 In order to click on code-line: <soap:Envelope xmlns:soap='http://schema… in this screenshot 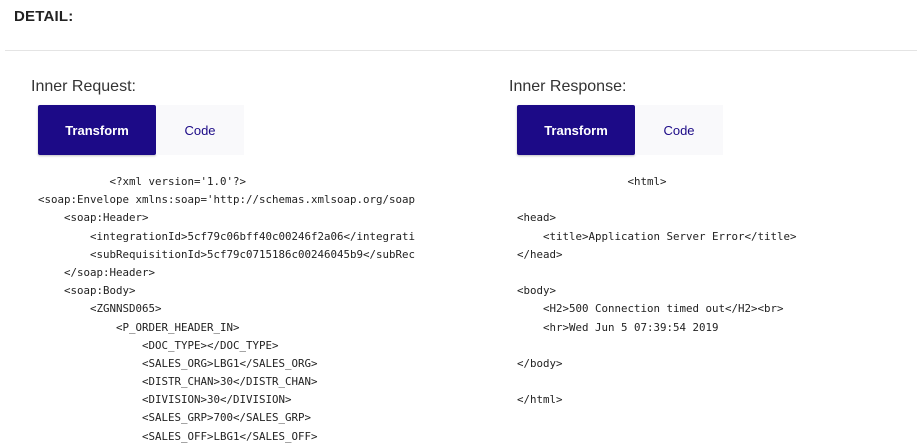, I will do `click(227, 200)`.